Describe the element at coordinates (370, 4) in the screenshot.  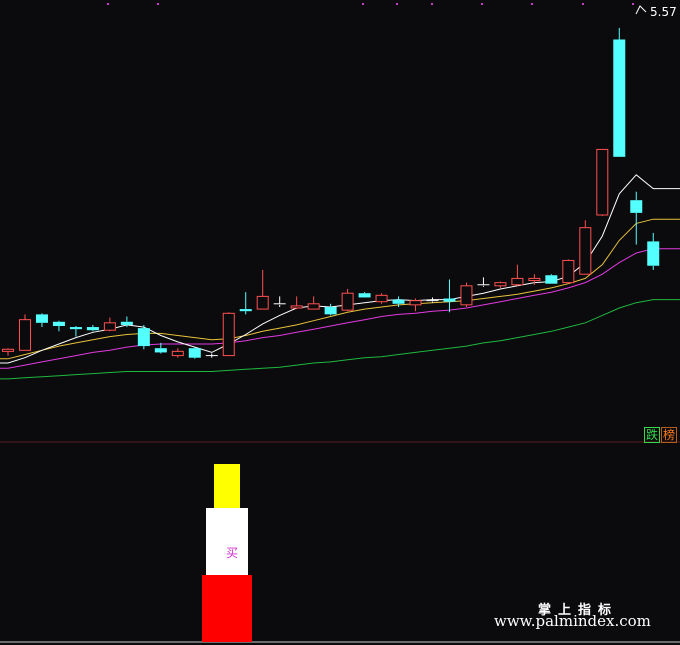
I see `top-marker-dots` at that location.